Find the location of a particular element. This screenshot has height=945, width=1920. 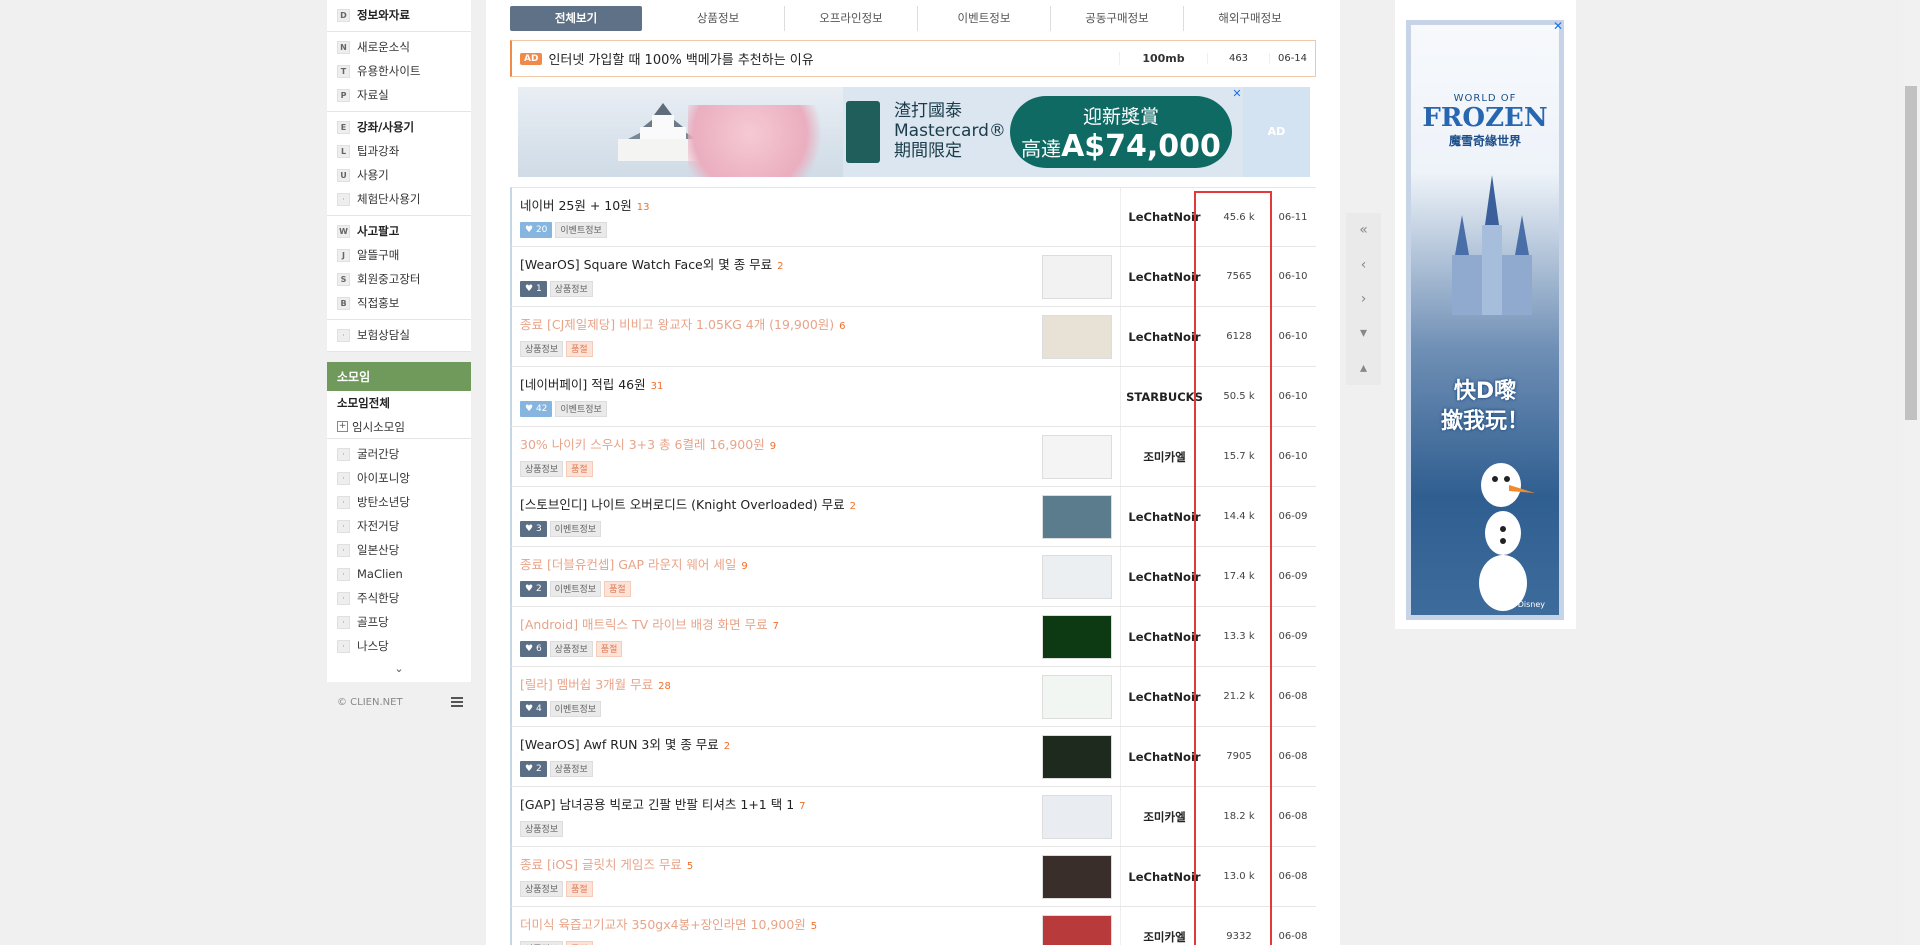

post-title: 더미식 육즙고기교자 350gx4봉+장인라면 10,900원 is located at coordinates (663, 924).